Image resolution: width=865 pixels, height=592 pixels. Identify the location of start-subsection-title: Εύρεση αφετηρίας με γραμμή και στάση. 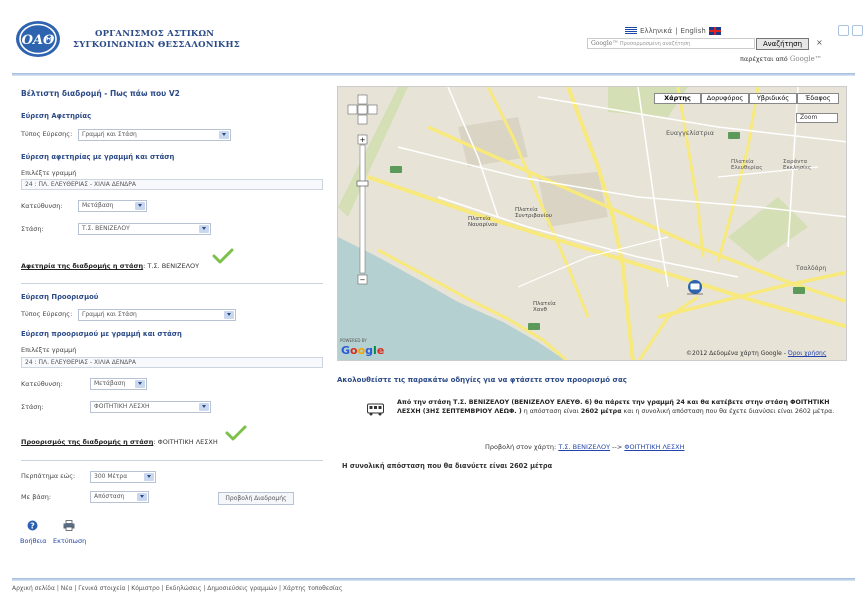
(98, 157).